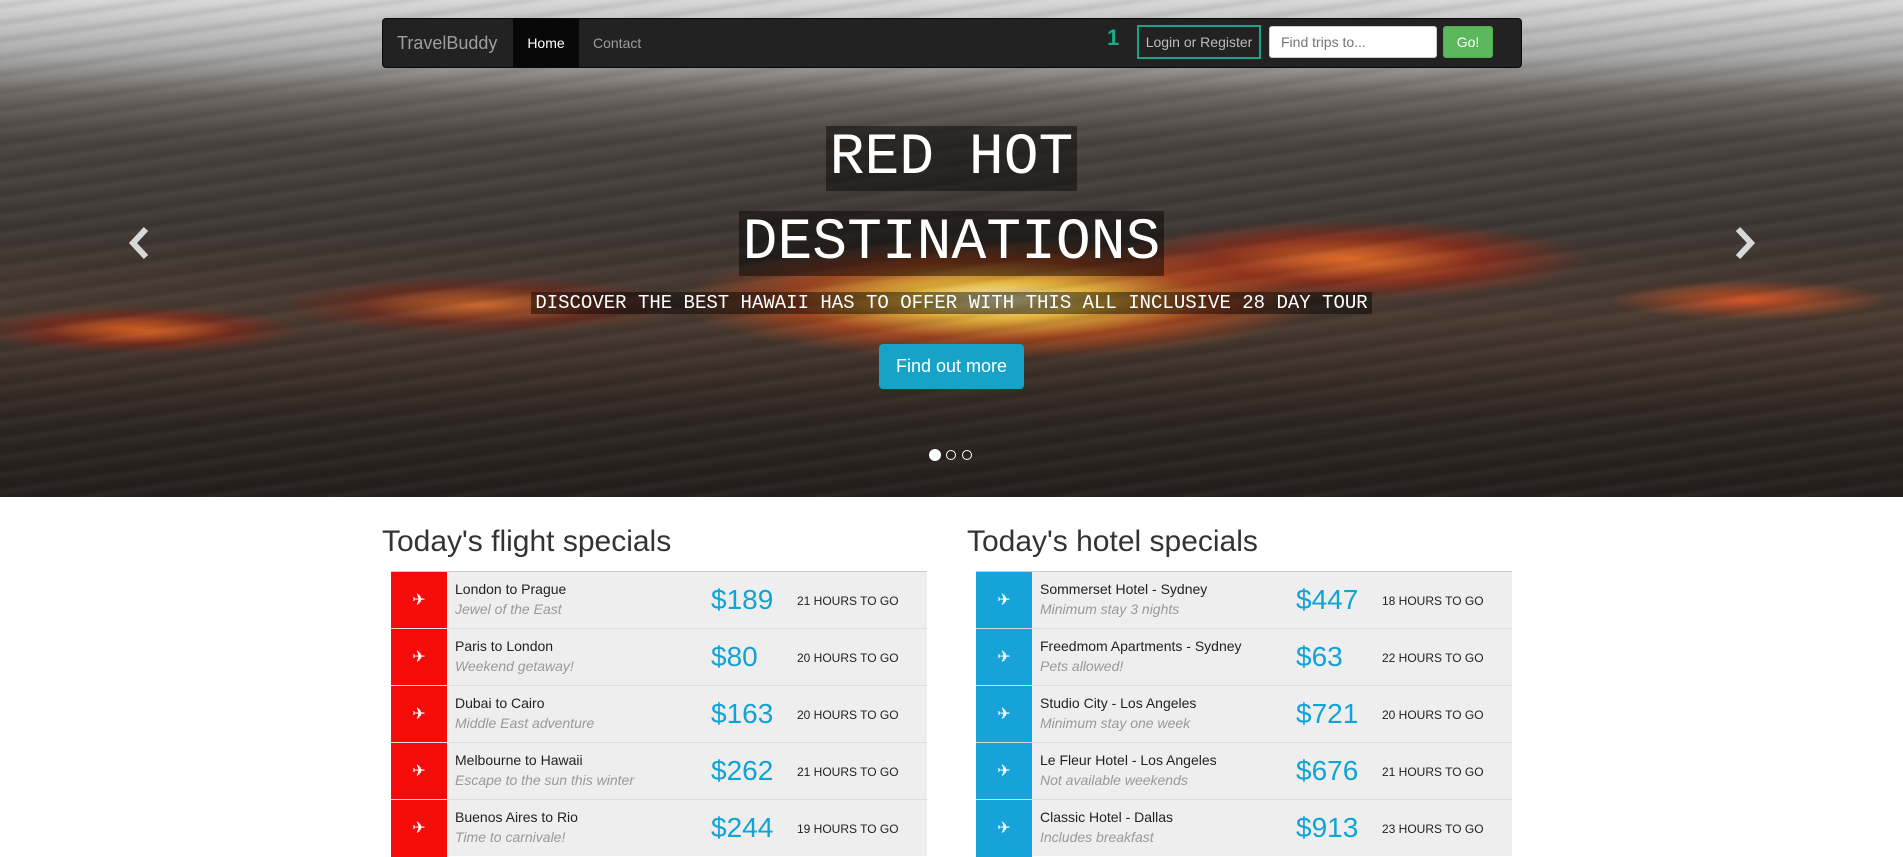 This screenshot has width=1903, height=857. I want to click on search-input, so click(1353, 42).